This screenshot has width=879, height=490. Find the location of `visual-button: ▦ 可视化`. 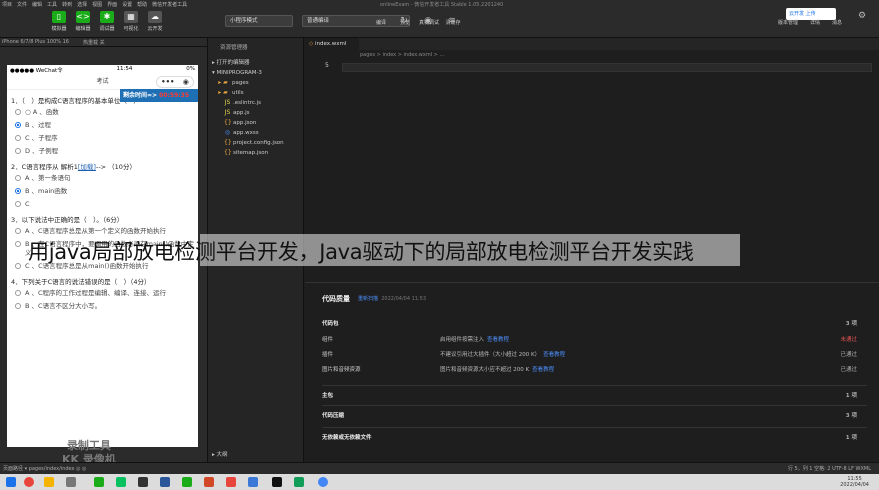

visual-button: ▦ 可视化 is located at coordinates (131, 21).